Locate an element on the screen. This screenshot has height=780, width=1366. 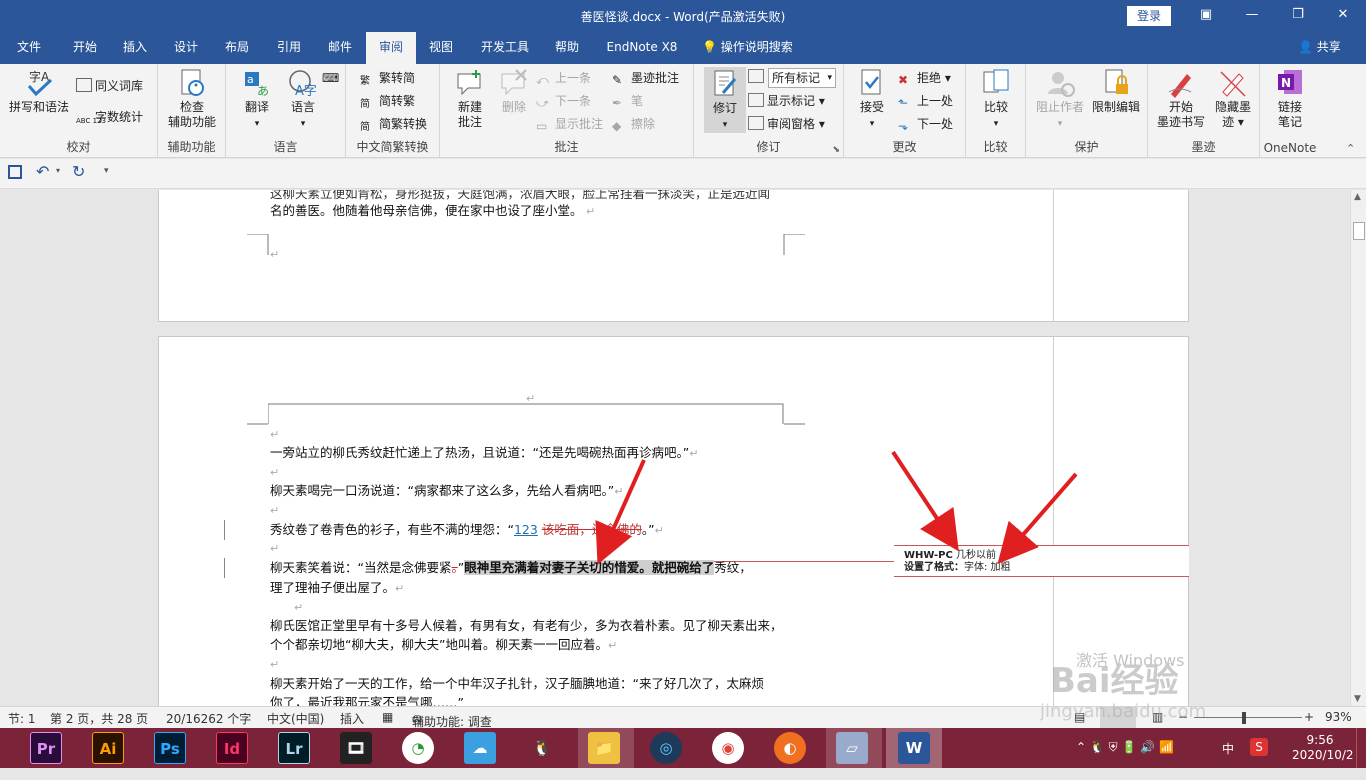
tab-references: 引用 is located at coordinates (289, 48).